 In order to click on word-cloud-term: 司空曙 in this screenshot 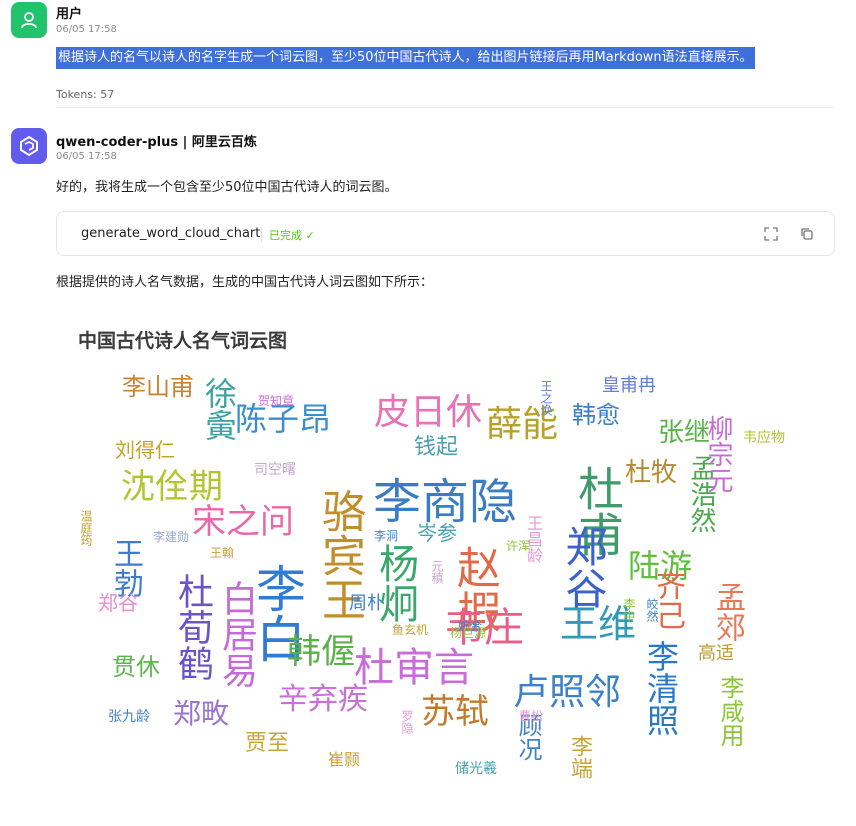, I will do `click(275, 470)`.